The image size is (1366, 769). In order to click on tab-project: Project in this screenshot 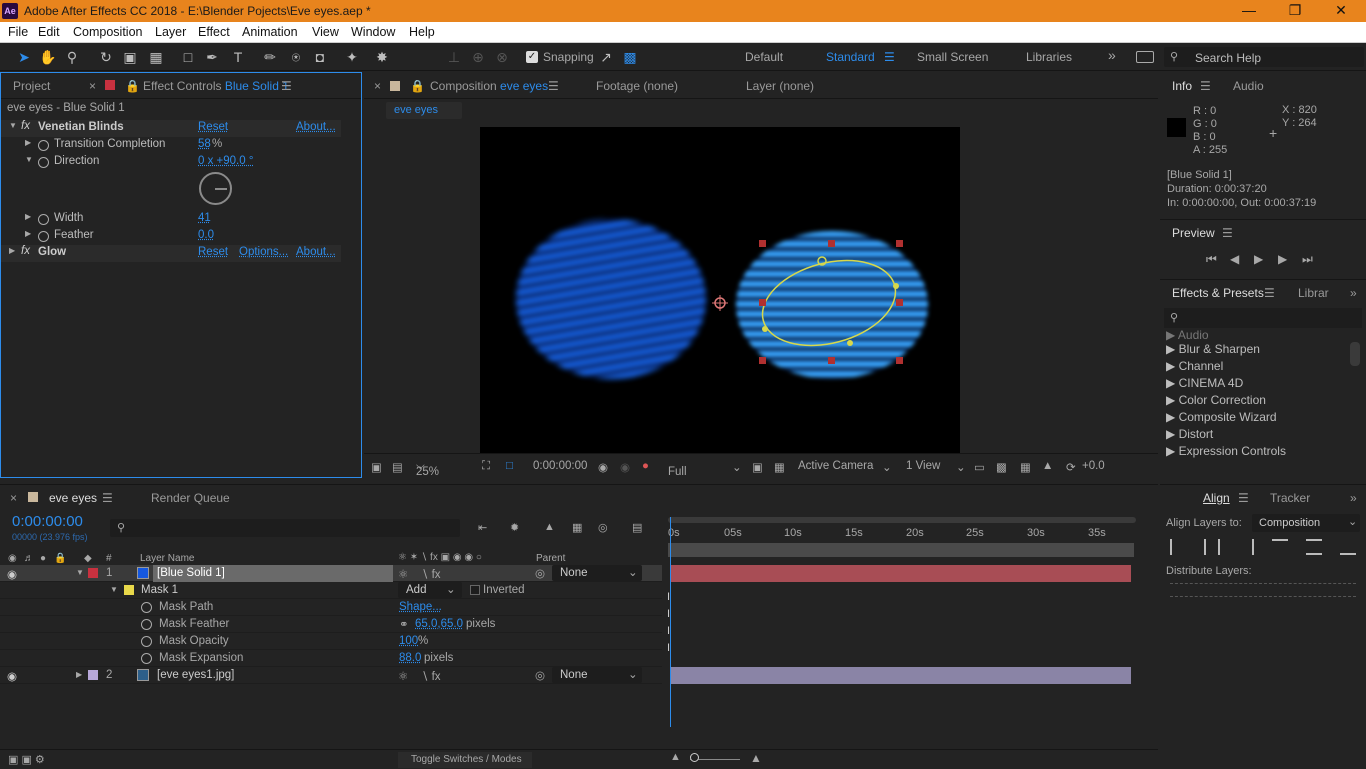, I will do `click(31, 86)`.